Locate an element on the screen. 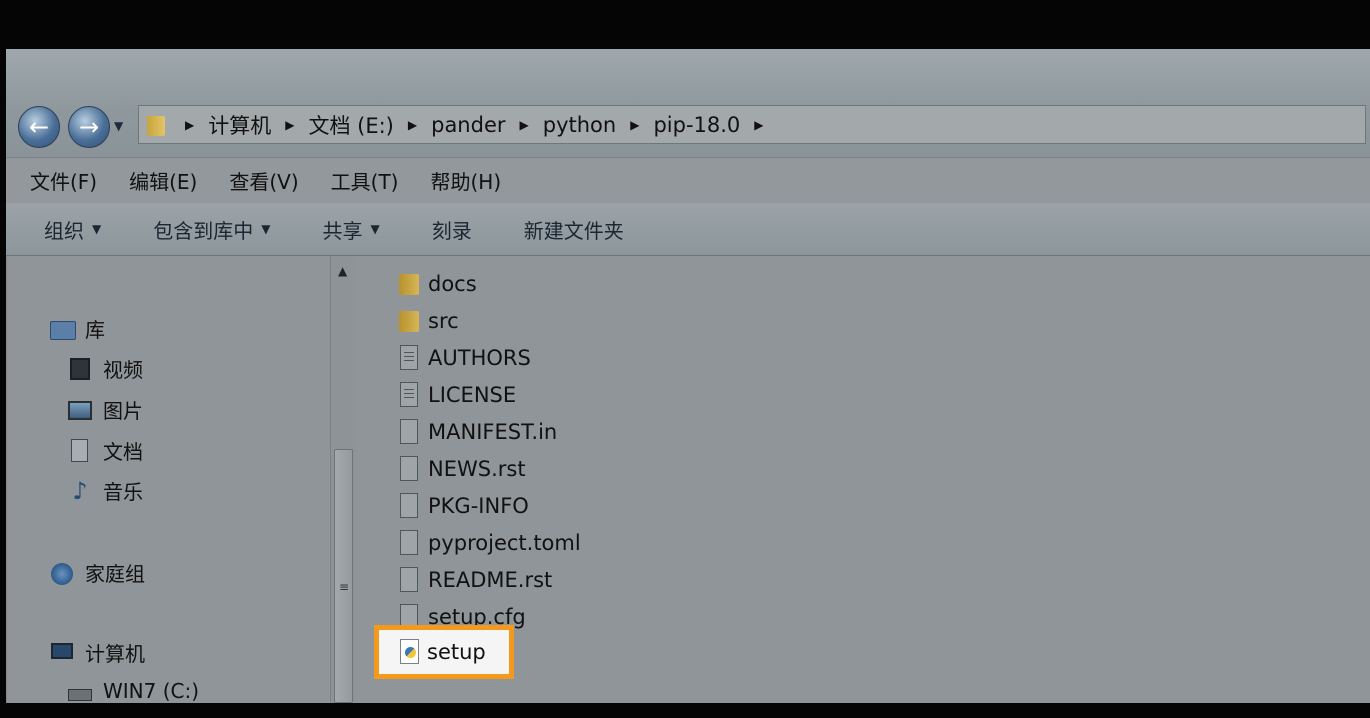  breadcrumb-documents-drive: 文档 (E:) is located at coordinates (350, 125).